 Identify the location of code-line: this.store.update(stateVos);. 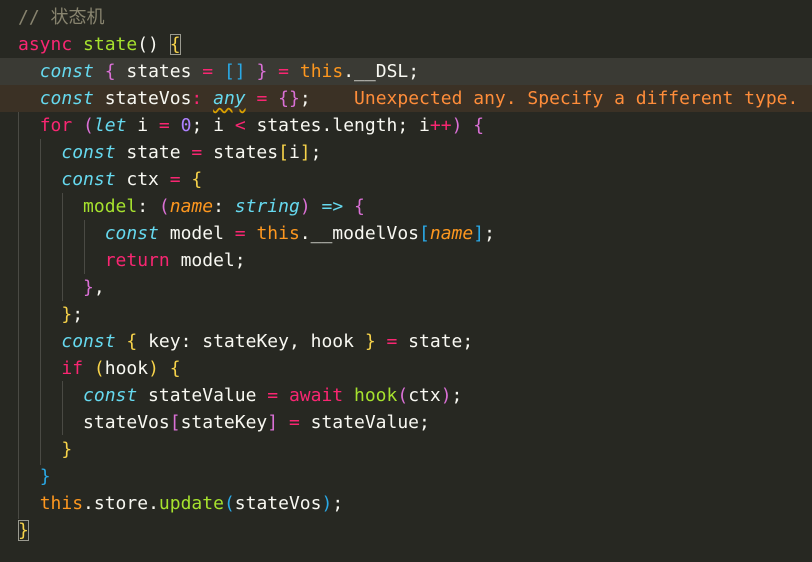
(406, 503).